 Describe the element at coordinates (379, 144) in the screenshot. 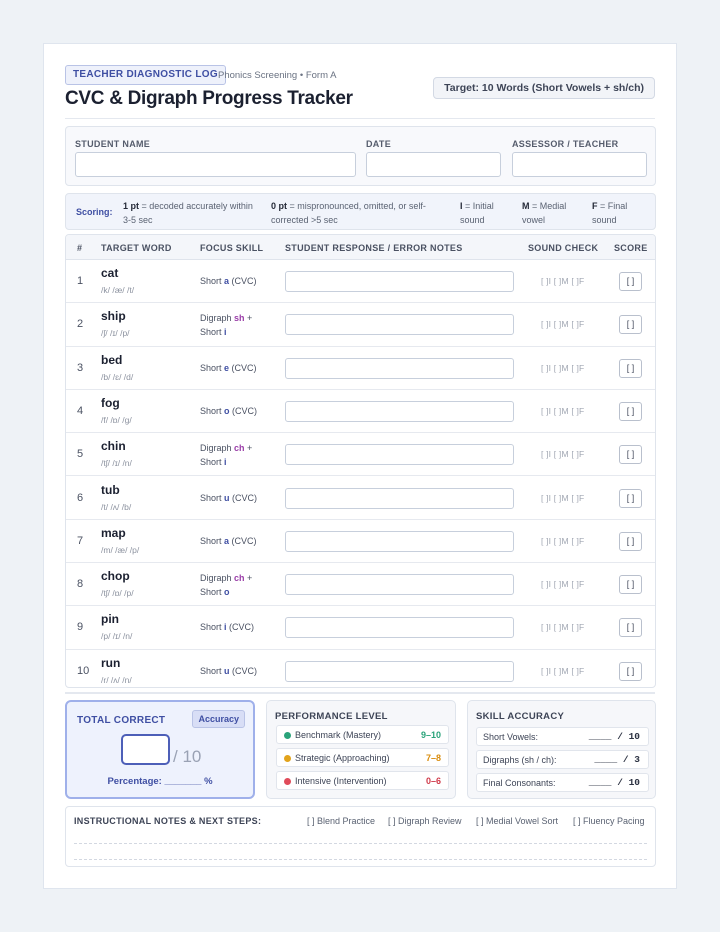

I see `date-label: DATE` at that location.